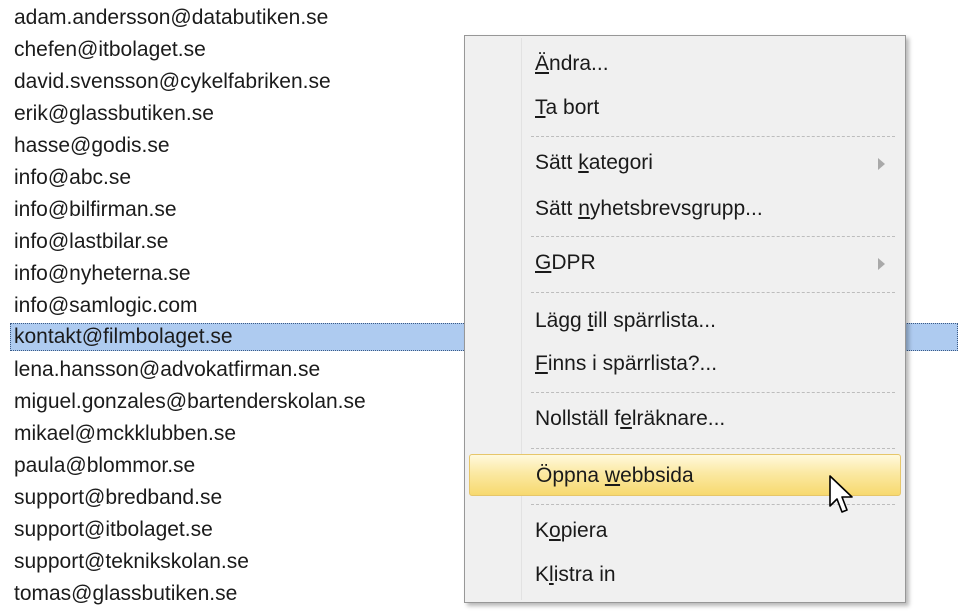  Describe the element at coordinates (575, 574) in the screenshot. I see `menu-item-label: Klistra in` at that location.